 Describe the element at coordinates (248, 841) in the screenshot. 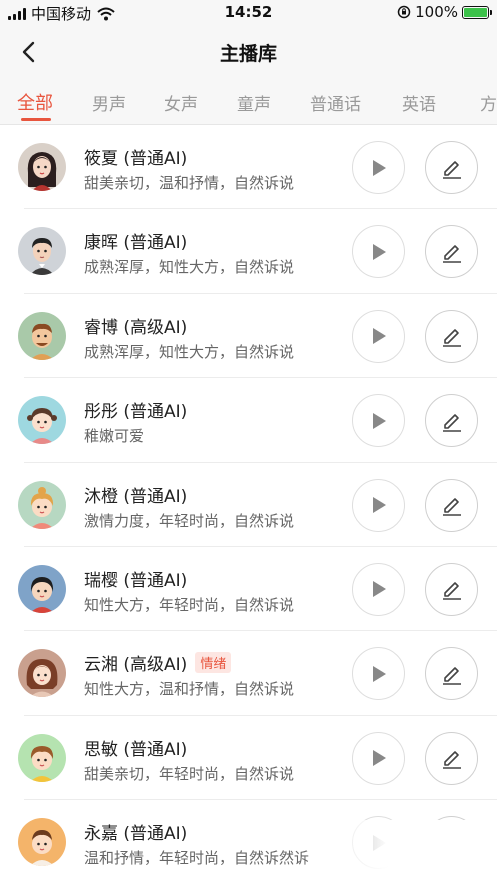

I see `anchor-row: 永嘉 (普通AI) 温和抒情，年轻时尚，自然诉然诉` at that location.